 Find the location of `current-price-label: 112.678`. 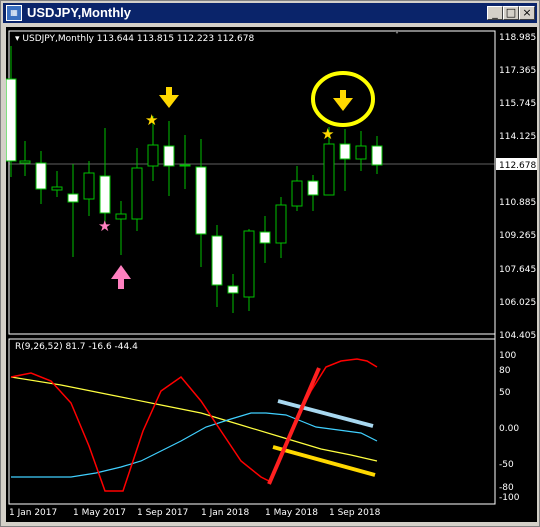

current-price-label: 112.678 is located at coordinates (517, 166).